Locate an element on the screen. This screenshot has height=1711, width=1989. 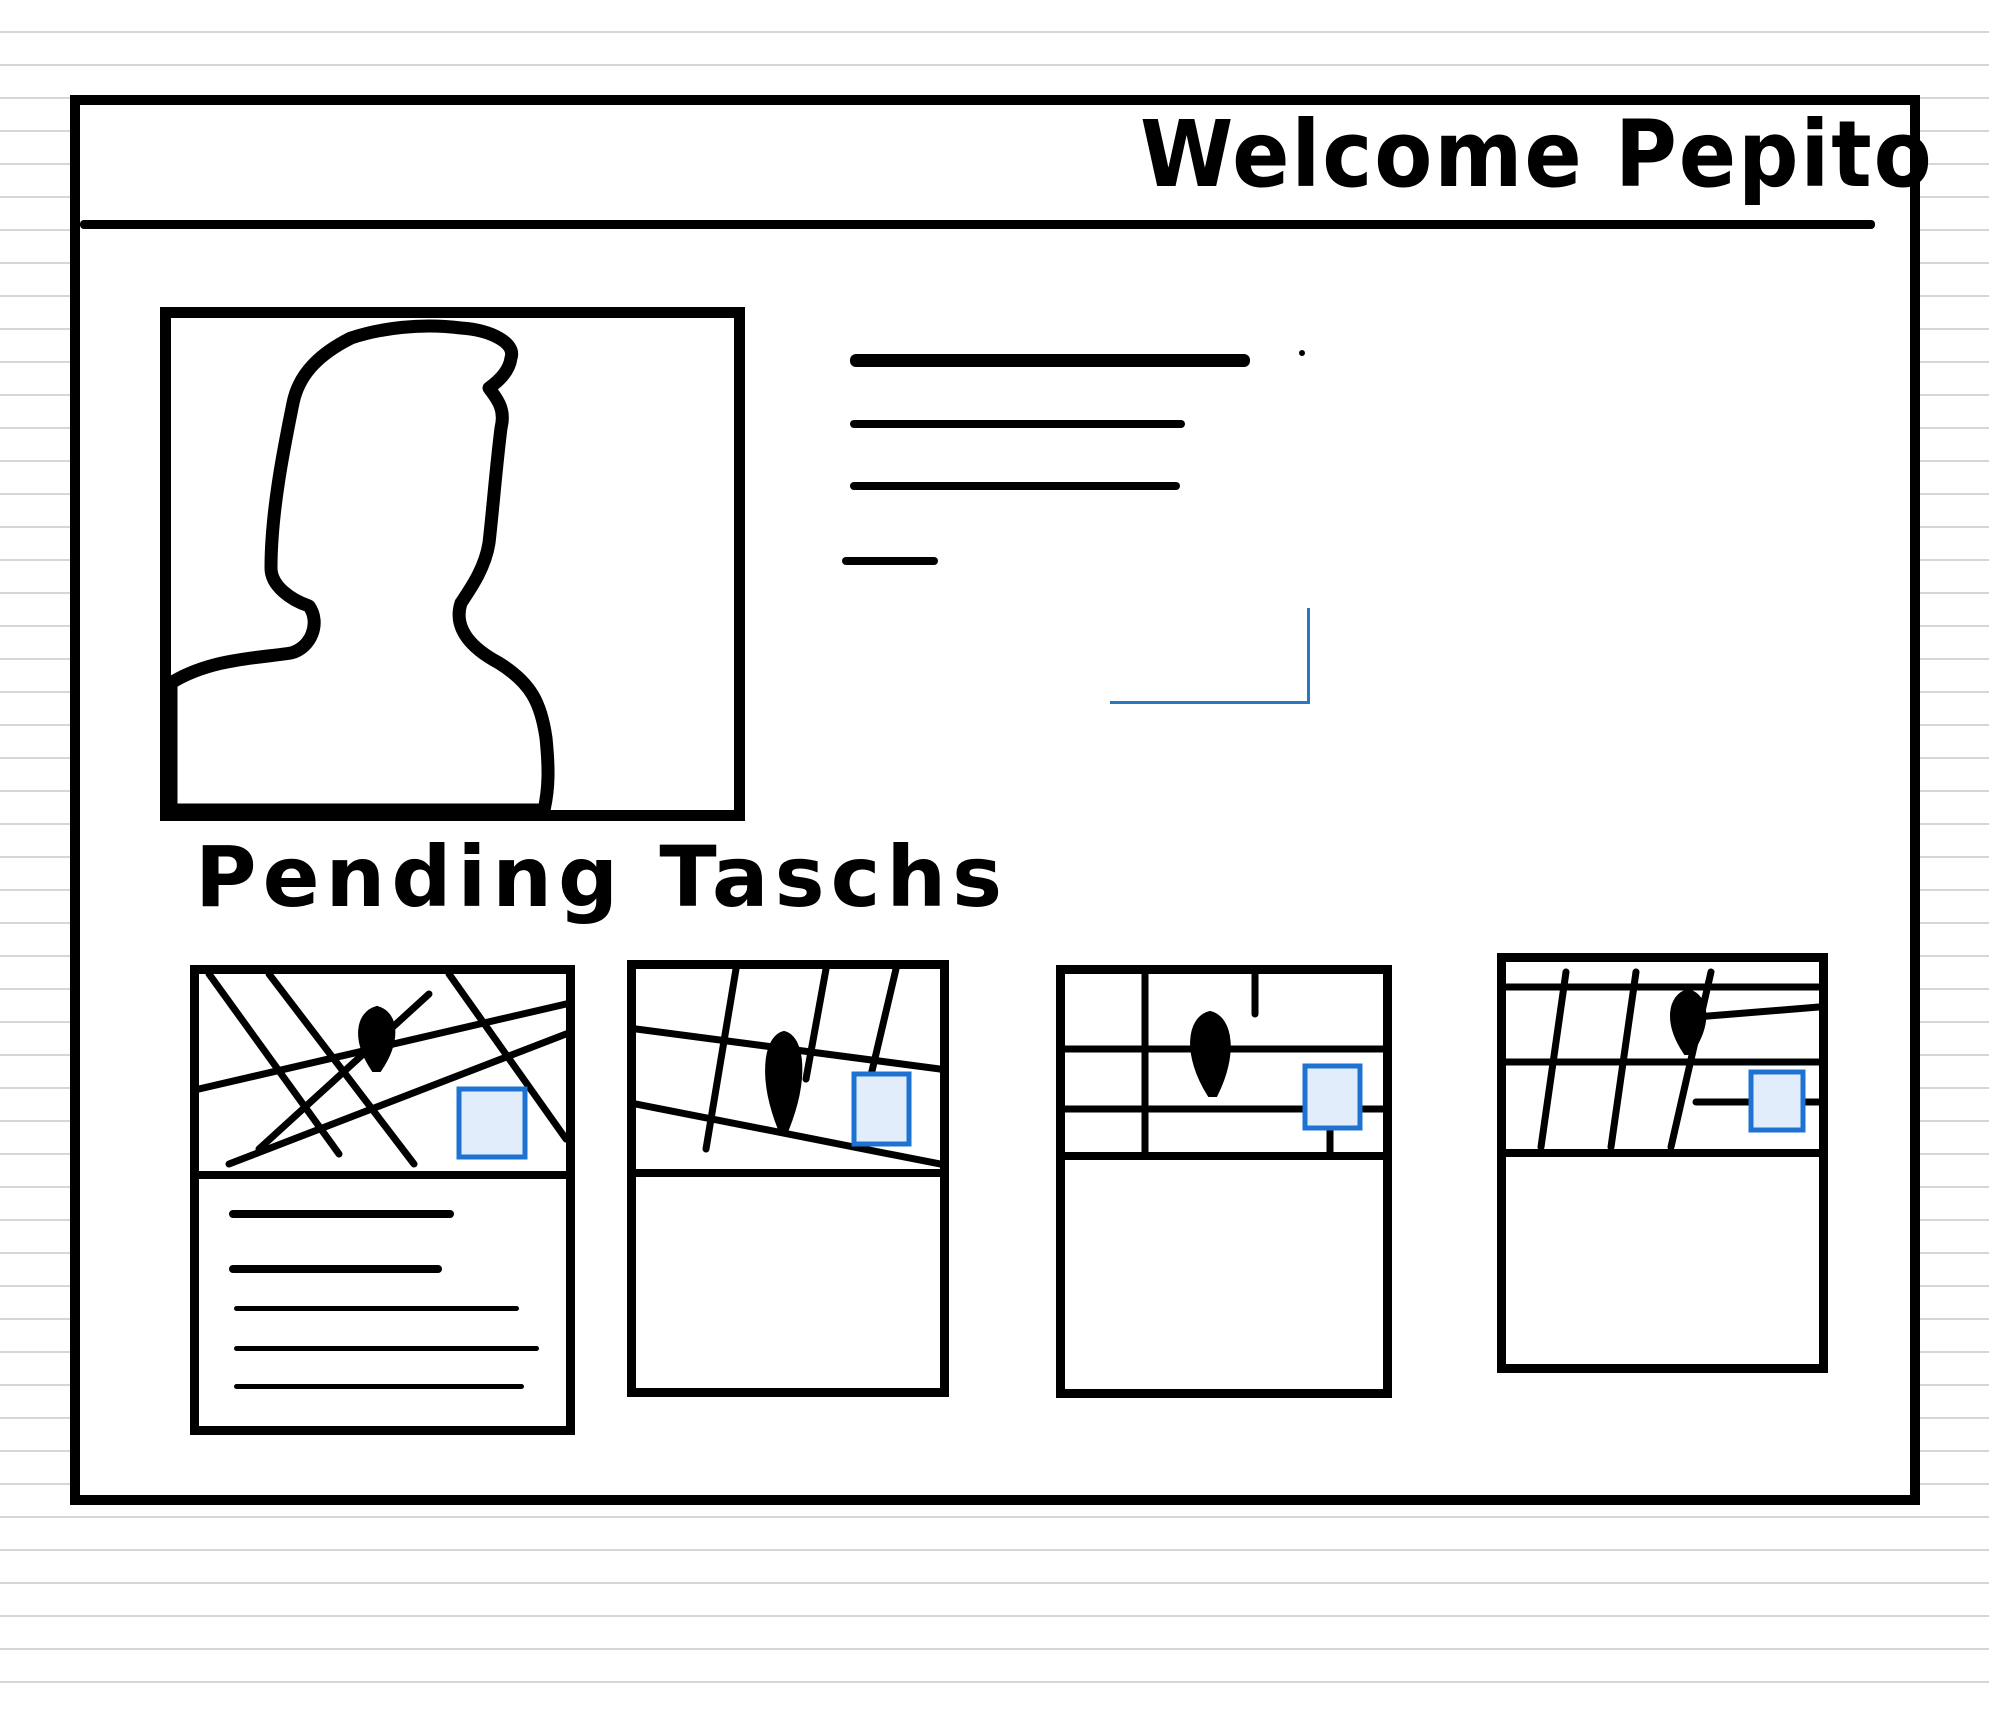
selection-corner is located at coordinates (1210, 656).